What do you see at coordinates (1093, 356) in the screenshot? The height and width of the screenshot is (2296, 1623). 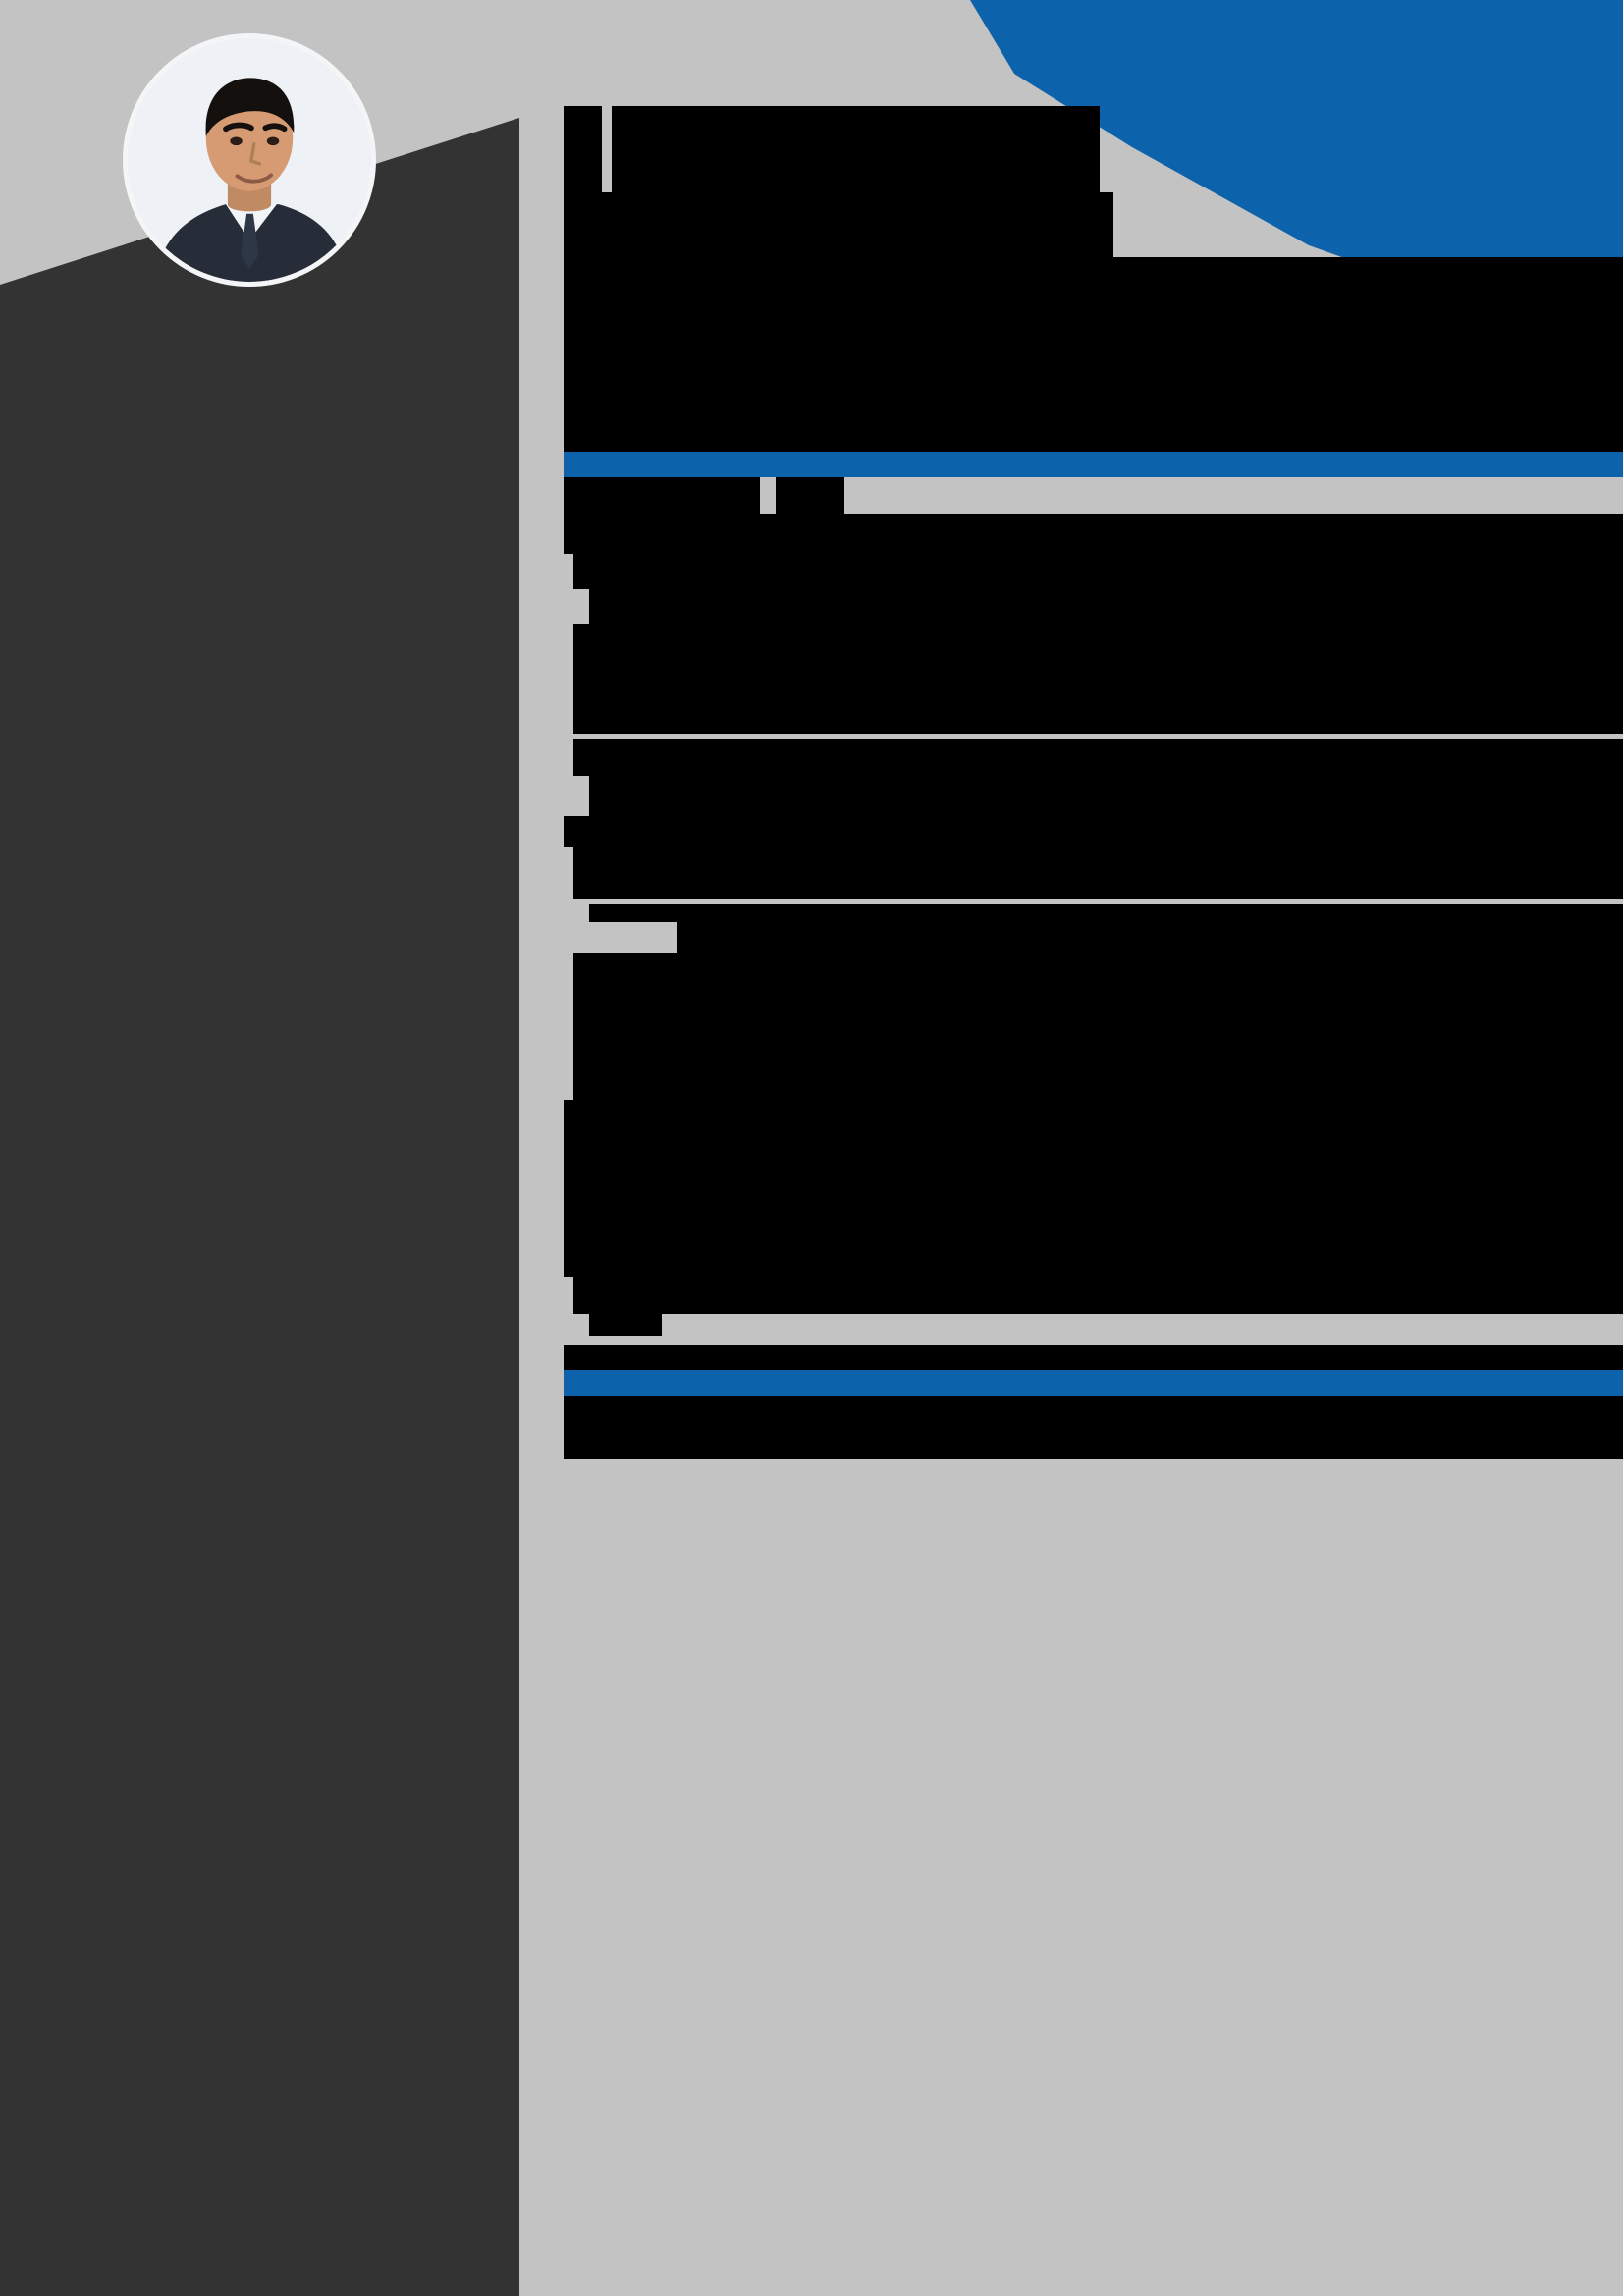 I see `redacted-summary-block` at bounding box center [1093, 356].